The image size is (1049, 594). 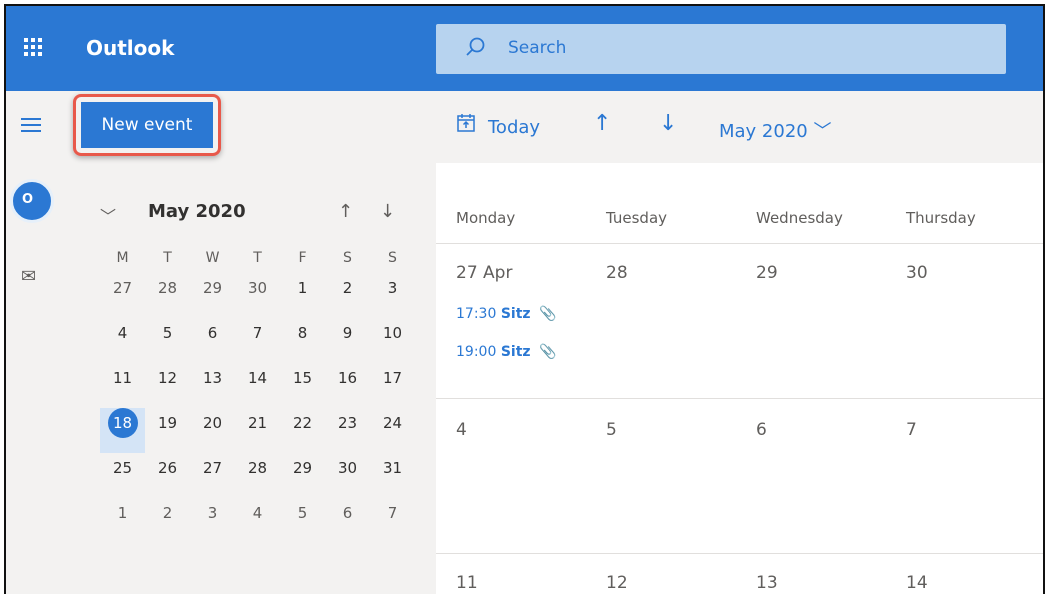 What do you see at coordinates (911, 430) in the screenshot?
I see `day-cell-label: 7` at bounding box center [911, 430].